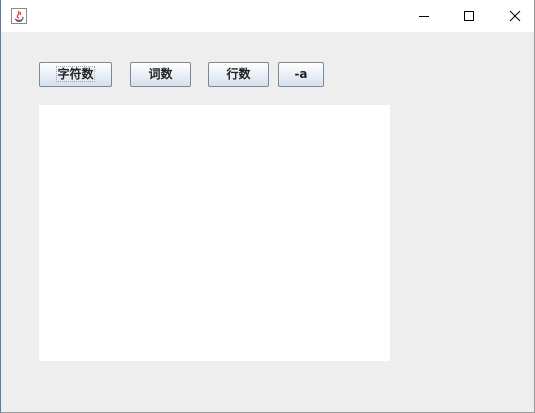  I want to click on close-button, so click(513, 16).